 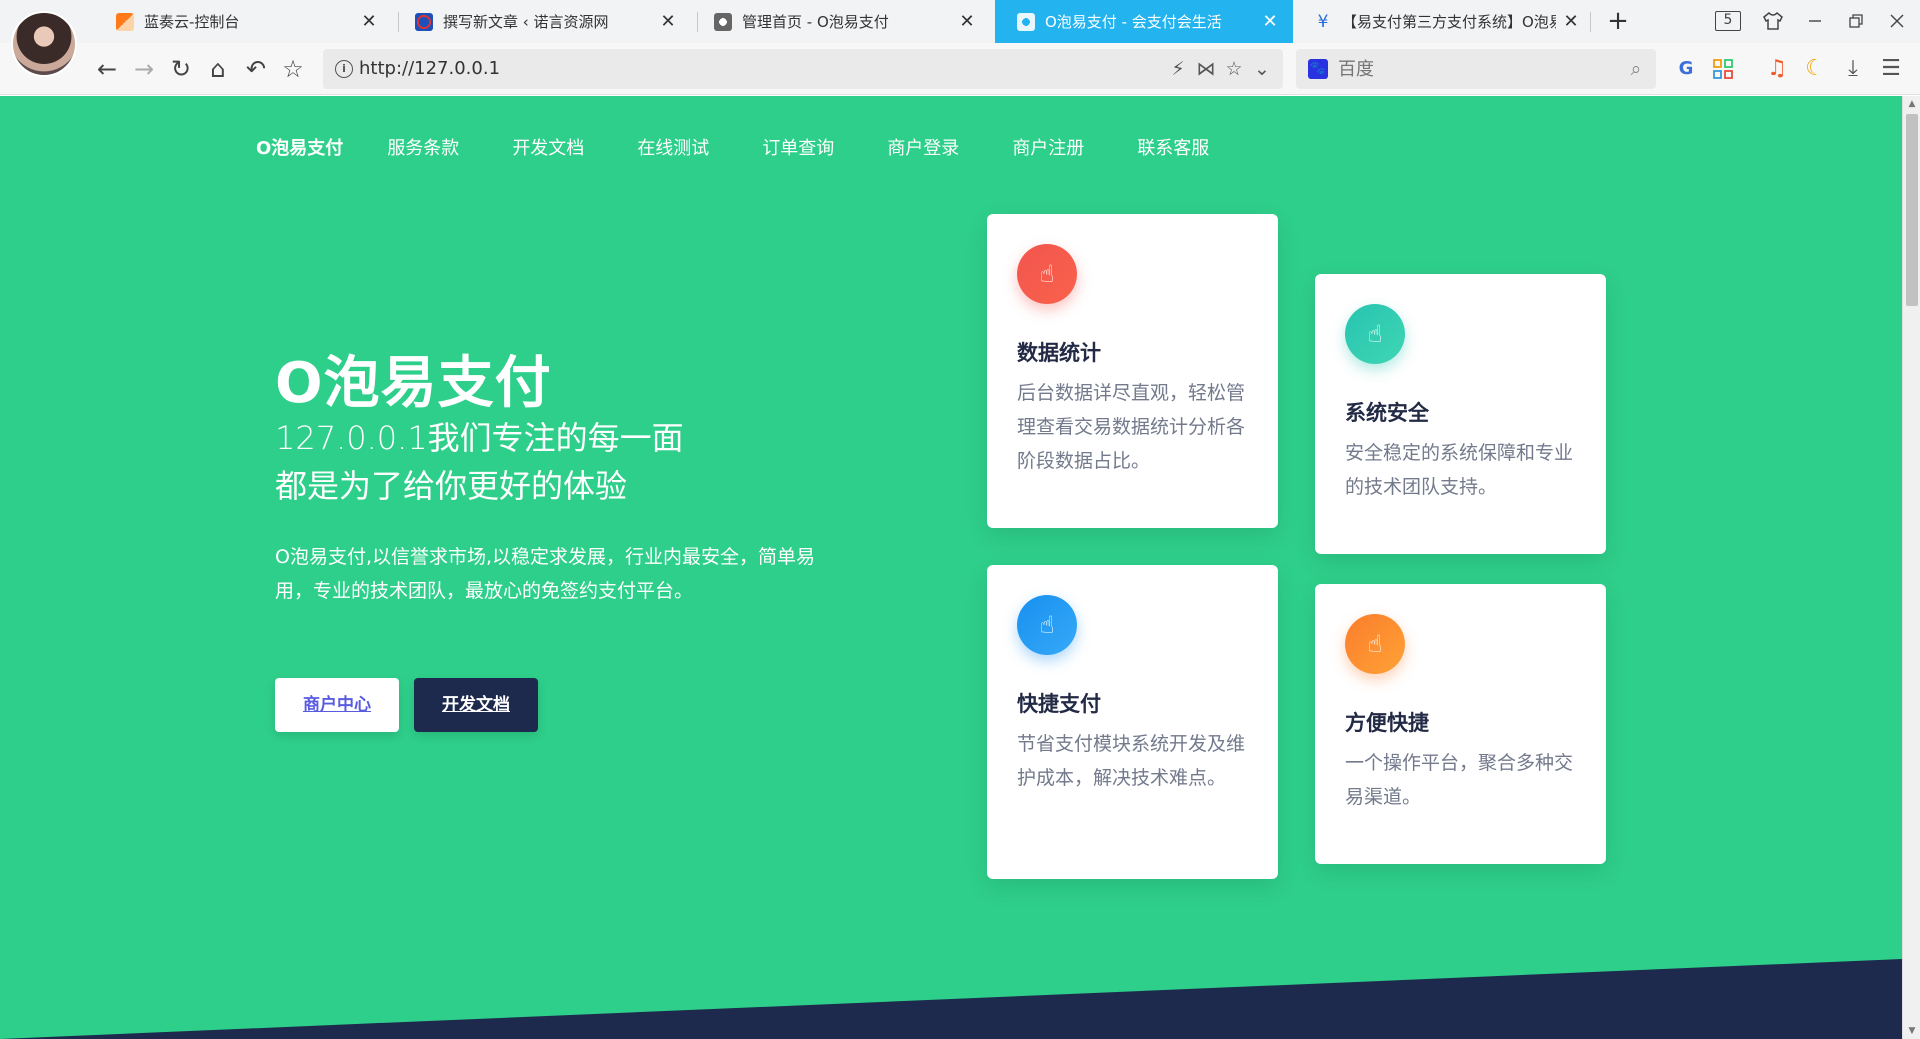 I want to click on feature-title: 系统安全, so click(x=1387, y=413).